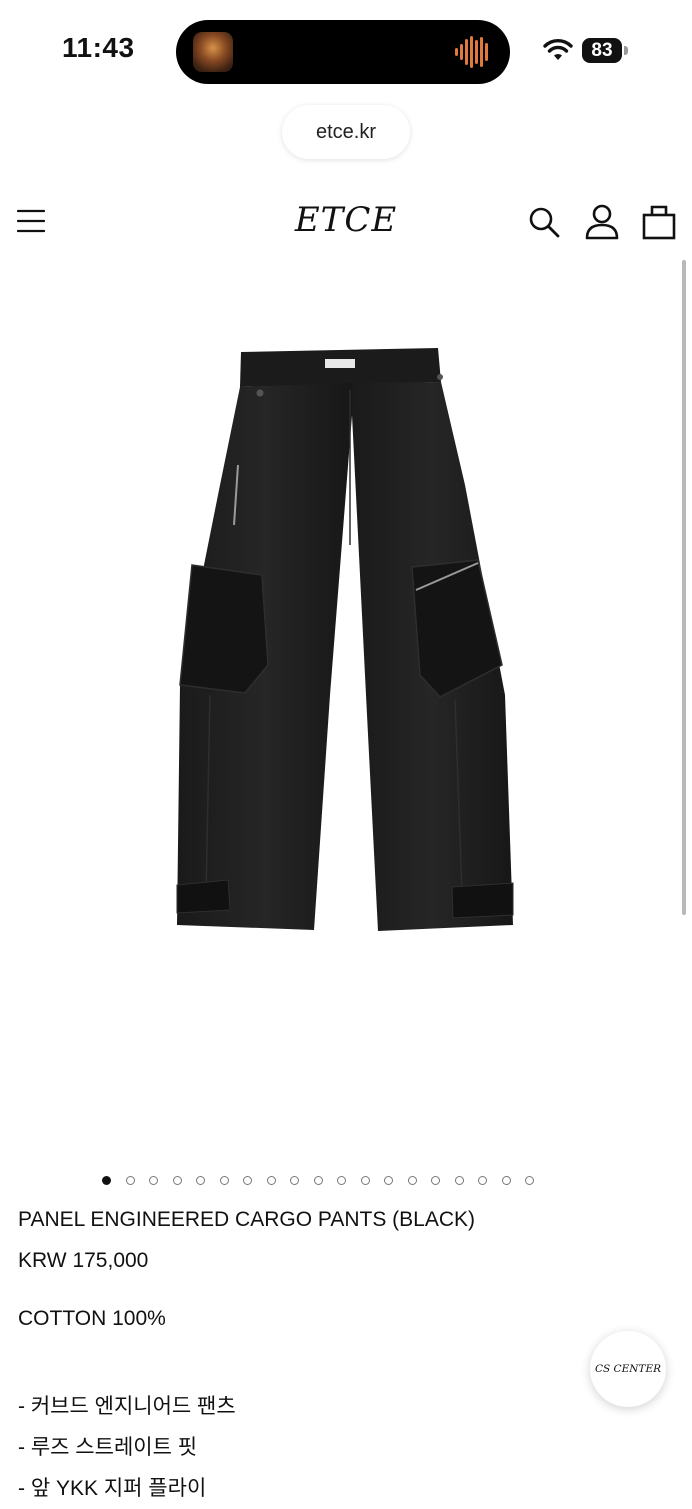 The image size is (692, 1509). What do you see at coordinates (343, 52) in the screenshot?
I see `dynamic-island` at bounding box center [343, 52].